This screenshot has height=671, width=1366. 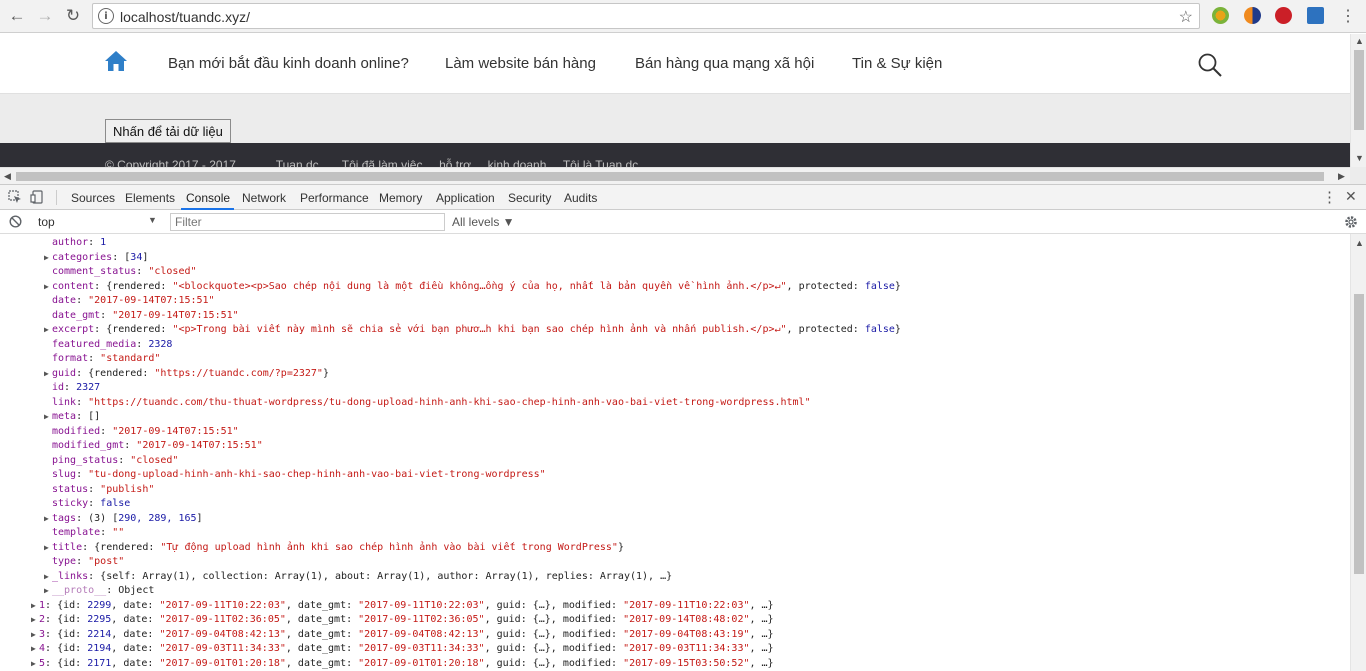 What do you see at coordinates (520, 63) in the screenshot?
I see `menu-item-website: Làm website bán hàng` at bounding box center [520, 63].